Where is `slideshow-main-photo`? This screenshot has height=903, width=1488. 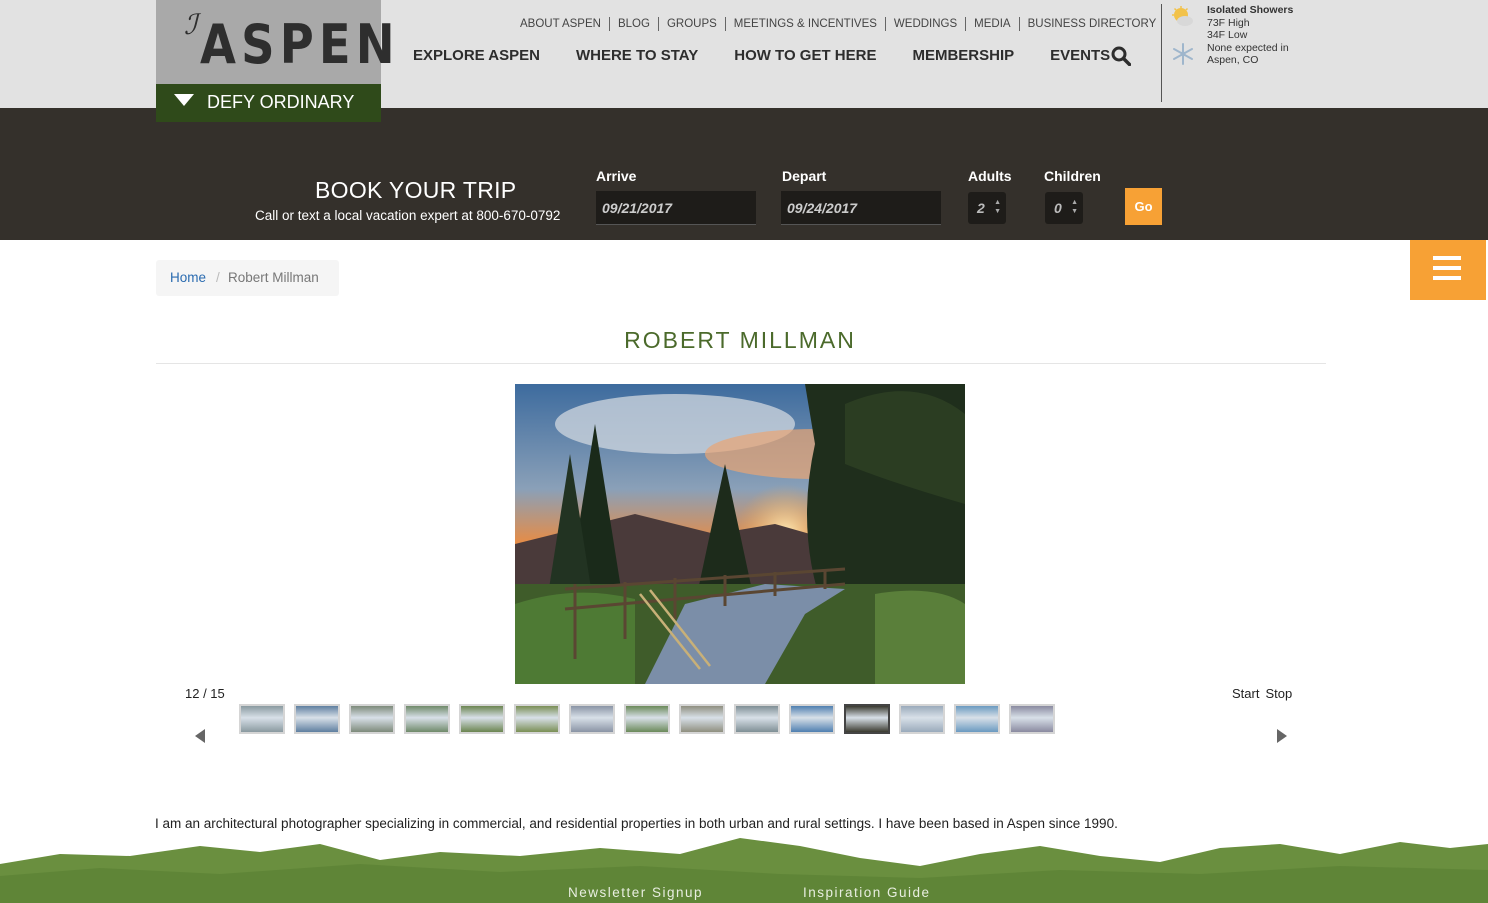 slideshow-main-photo is located at coordinates (740, 534).